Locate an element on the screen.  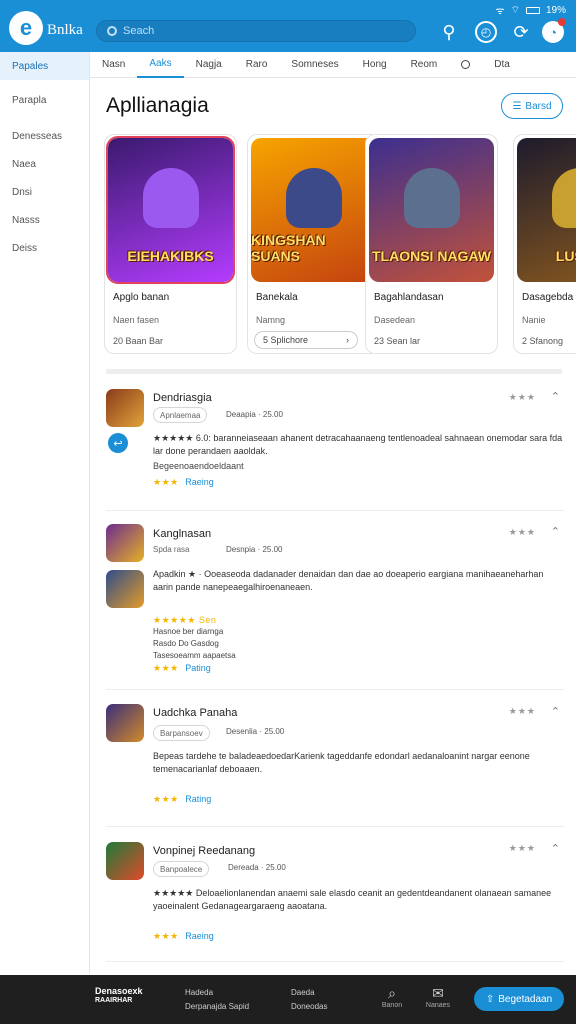
tab-aaks: Aaks is located at coordinates (160, 65).